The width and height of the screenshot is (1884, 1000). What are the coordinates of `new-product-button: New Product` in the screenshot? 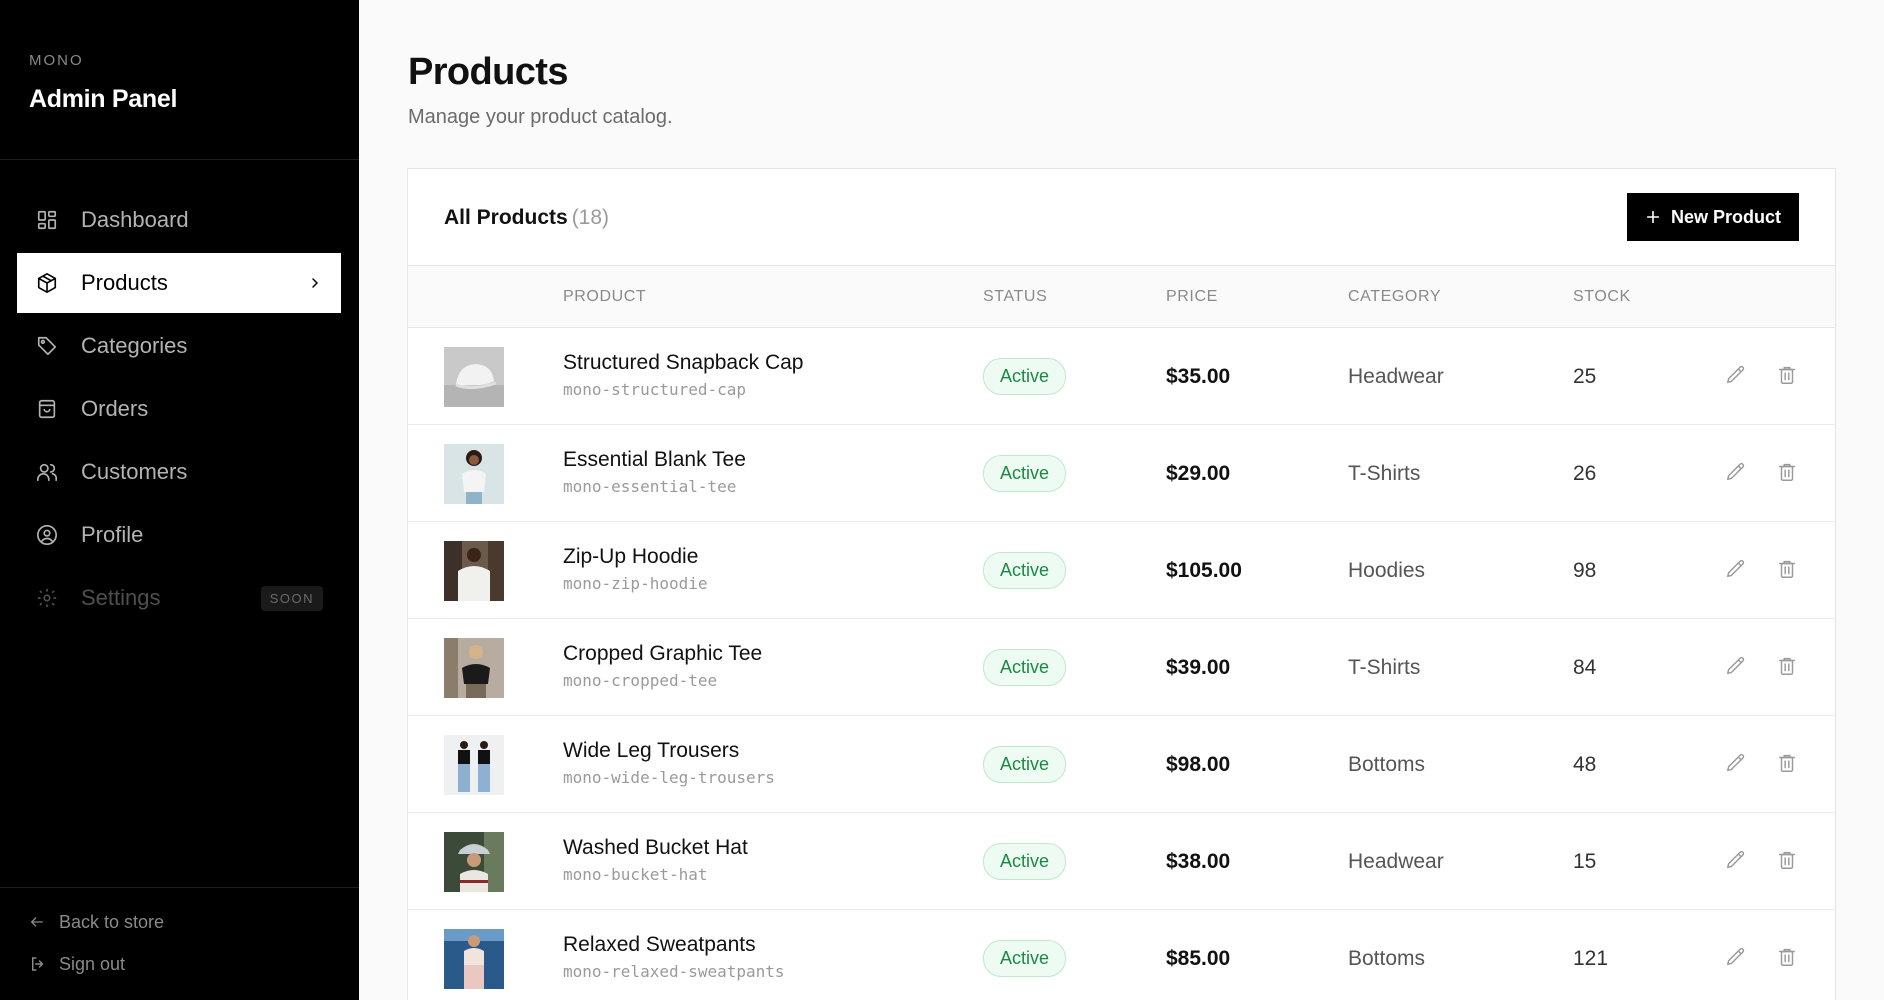 It's located at (1712, 217).